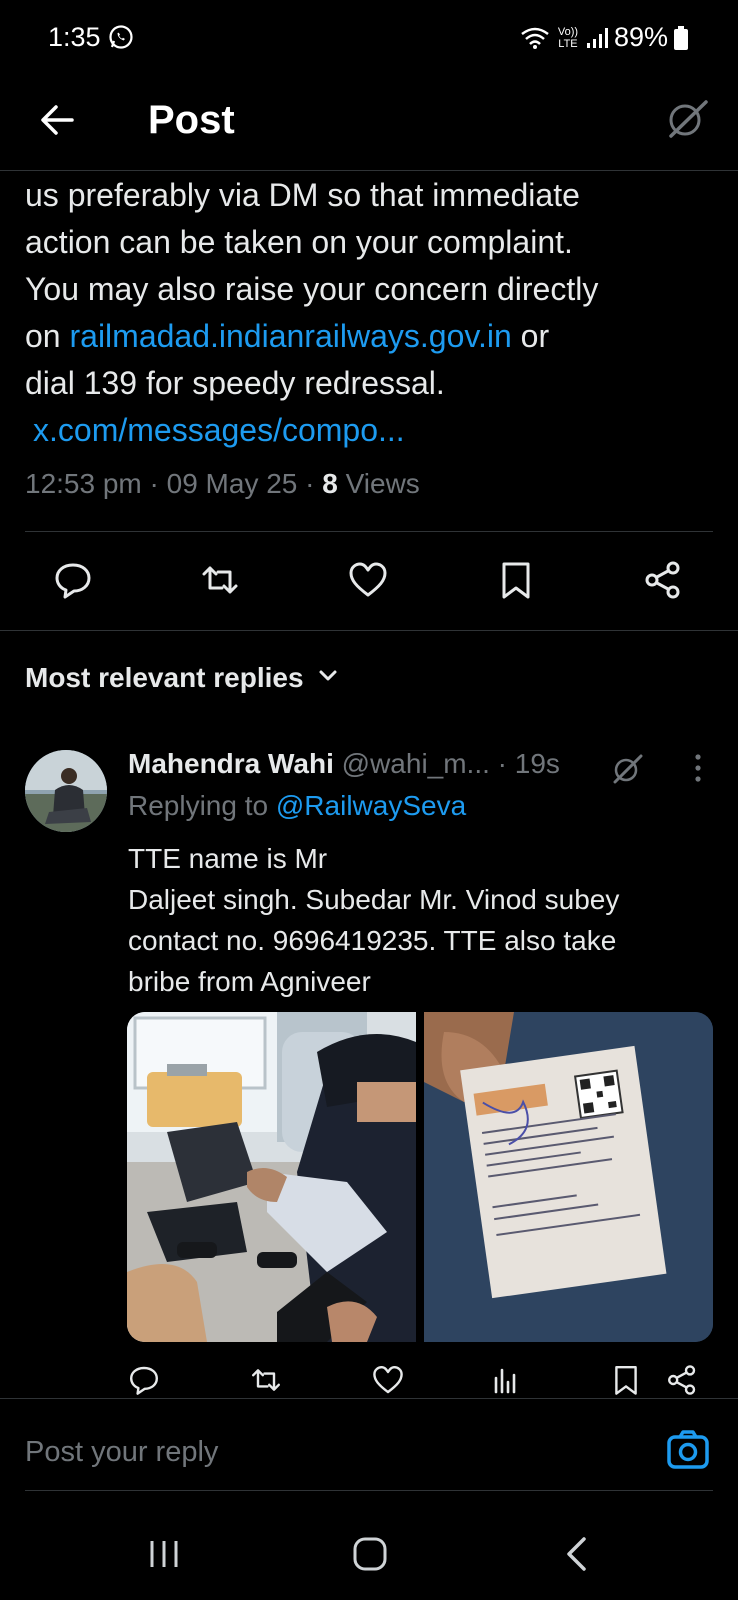 This screenshot has height=1600, width=738. Describe the element at coordinates (681, 37) in the screenshot. I see `battery-icon` at that location.